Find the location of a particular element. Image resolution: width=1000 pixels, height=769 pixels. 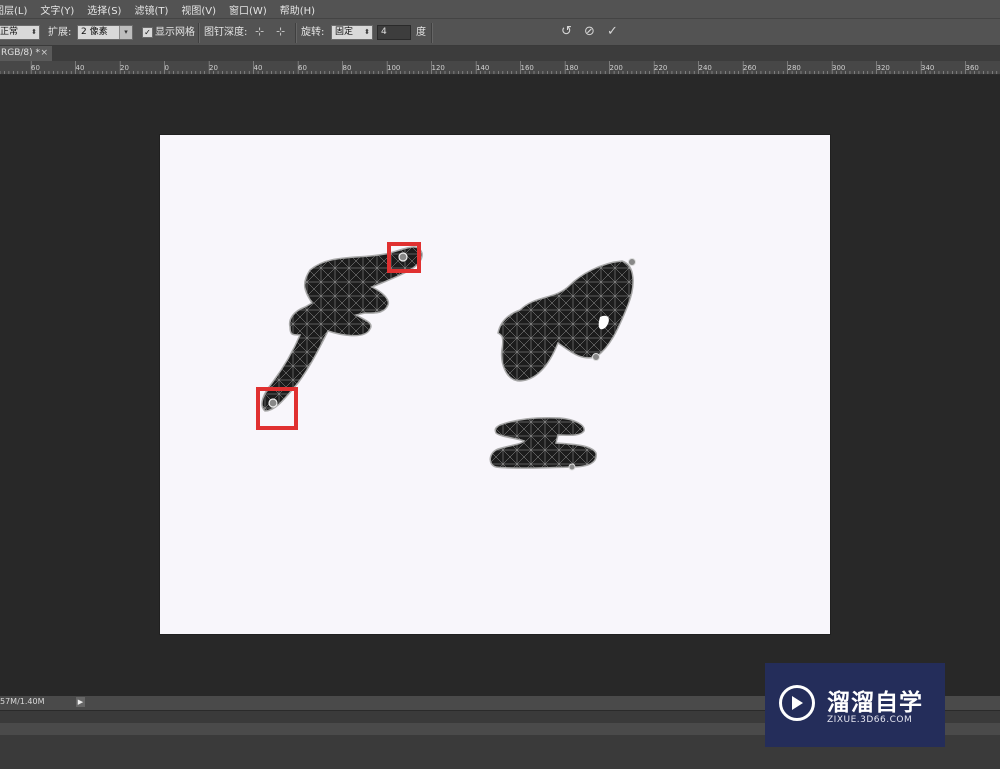

document-tab-bar: RGB/8) * × is located at coordinates (500, 53).